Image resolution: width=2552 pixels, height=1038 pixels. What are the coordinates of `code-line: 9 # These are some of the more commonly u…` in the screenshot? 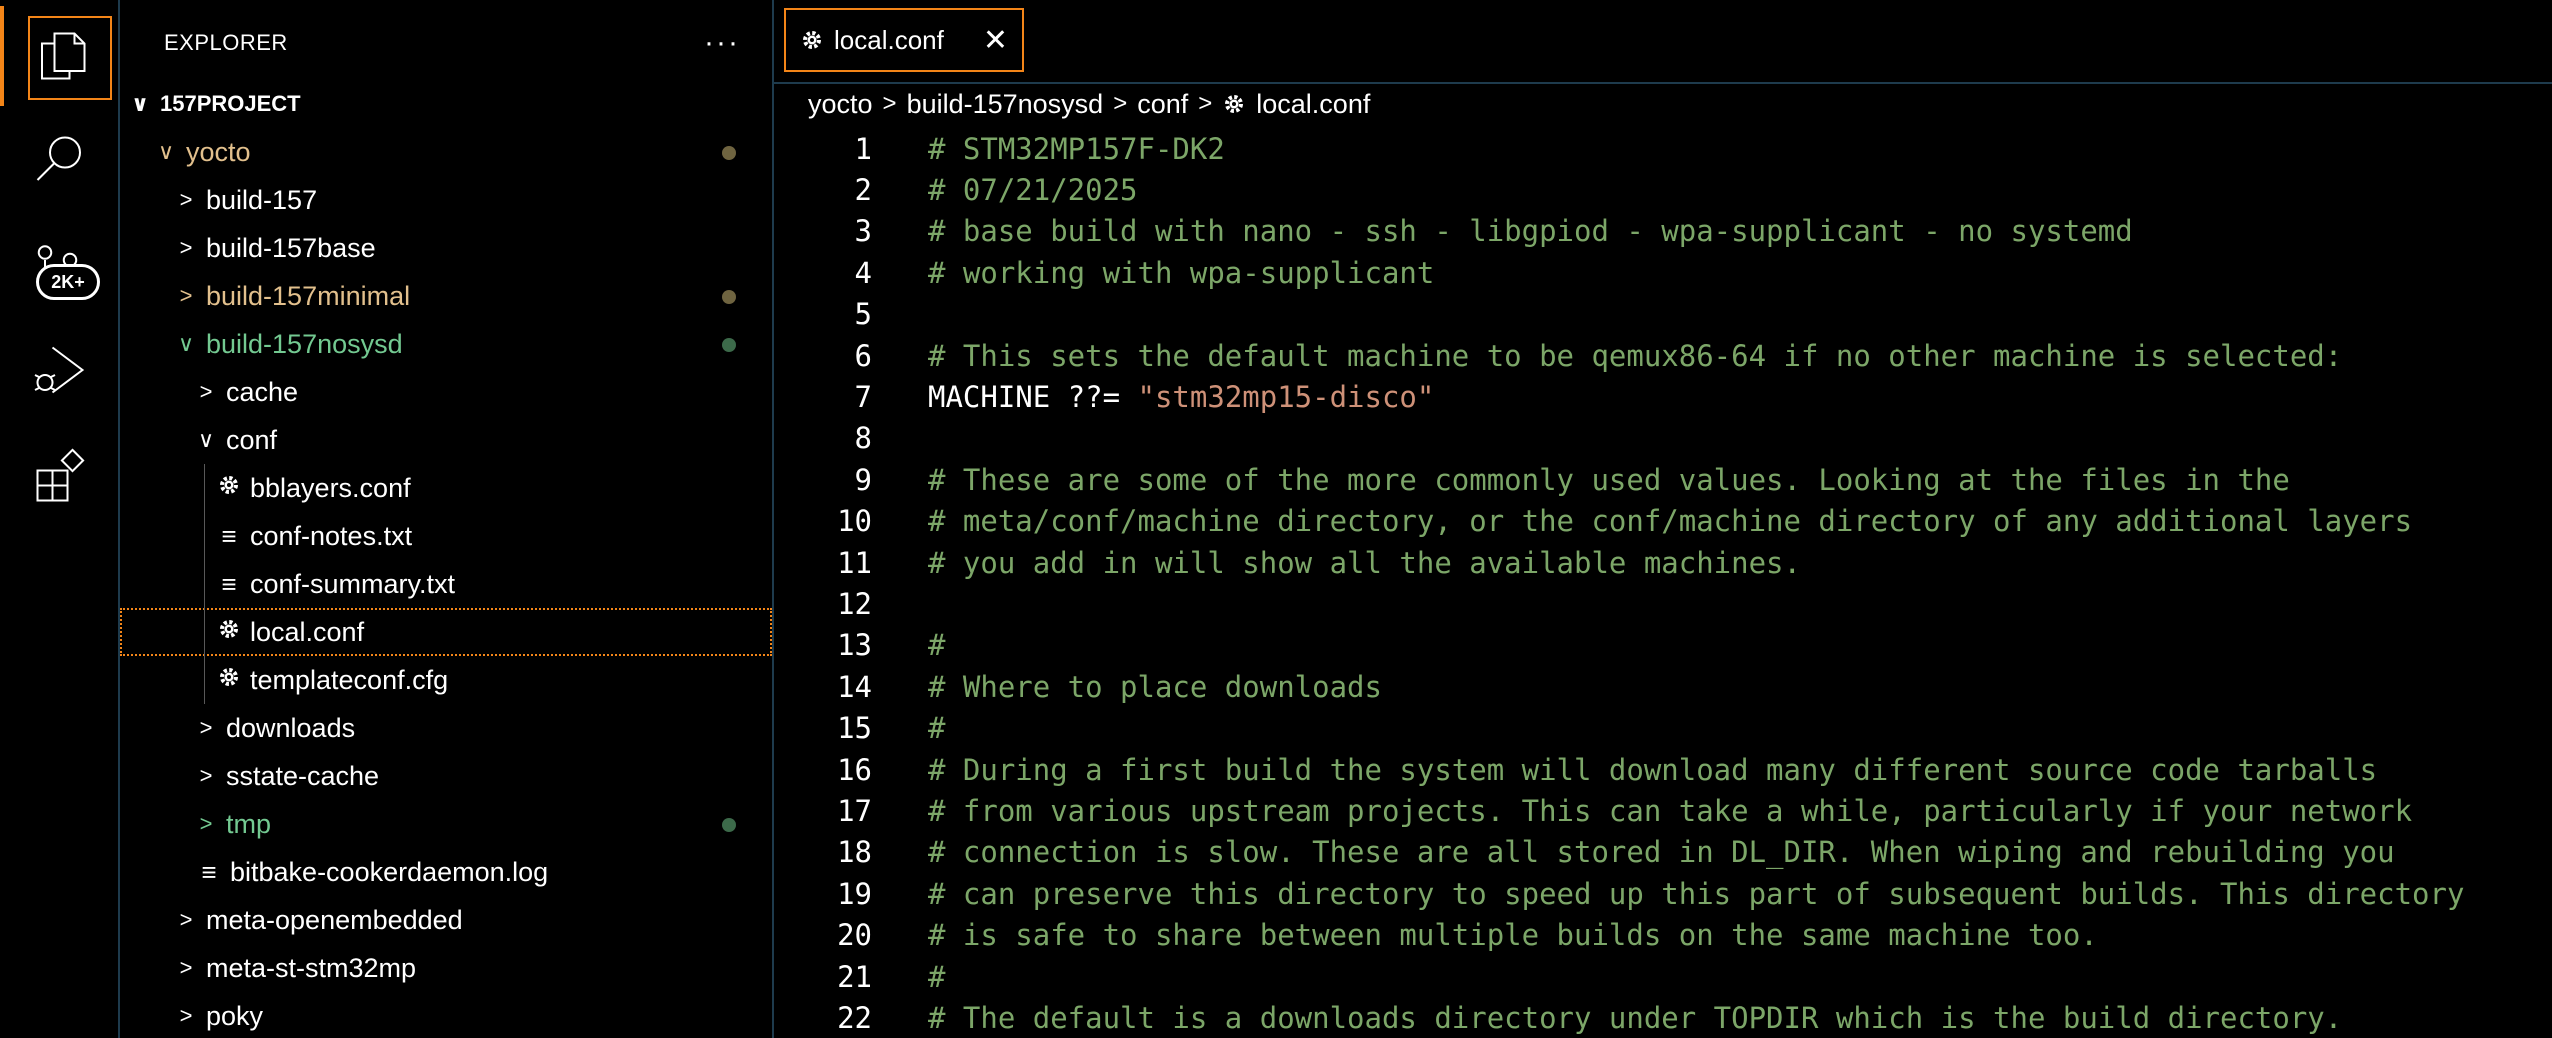 It's located at (1663, 479).